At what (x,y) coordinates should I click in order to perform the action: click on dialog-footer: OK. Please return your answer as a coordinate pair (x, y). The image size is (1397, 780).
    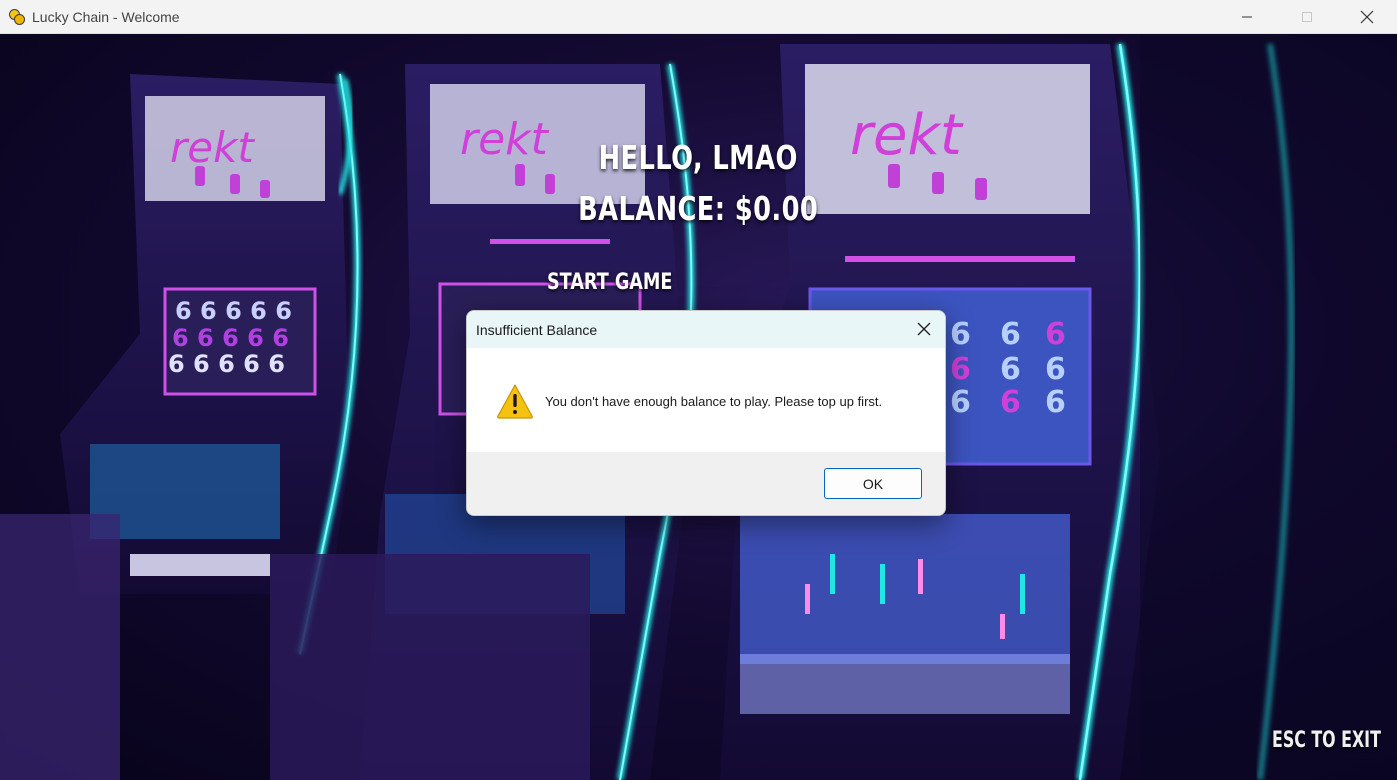
    Looking at the image, I should click on (706, 483).